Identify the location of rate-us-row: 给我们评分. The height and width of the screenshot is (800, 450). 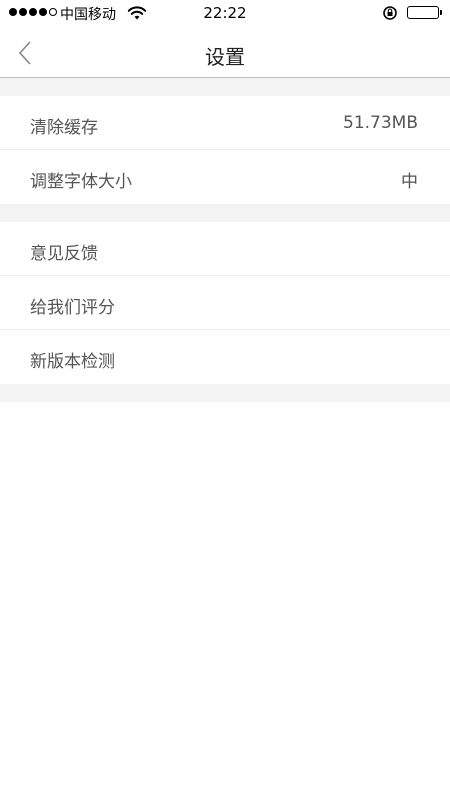
(225, 303).